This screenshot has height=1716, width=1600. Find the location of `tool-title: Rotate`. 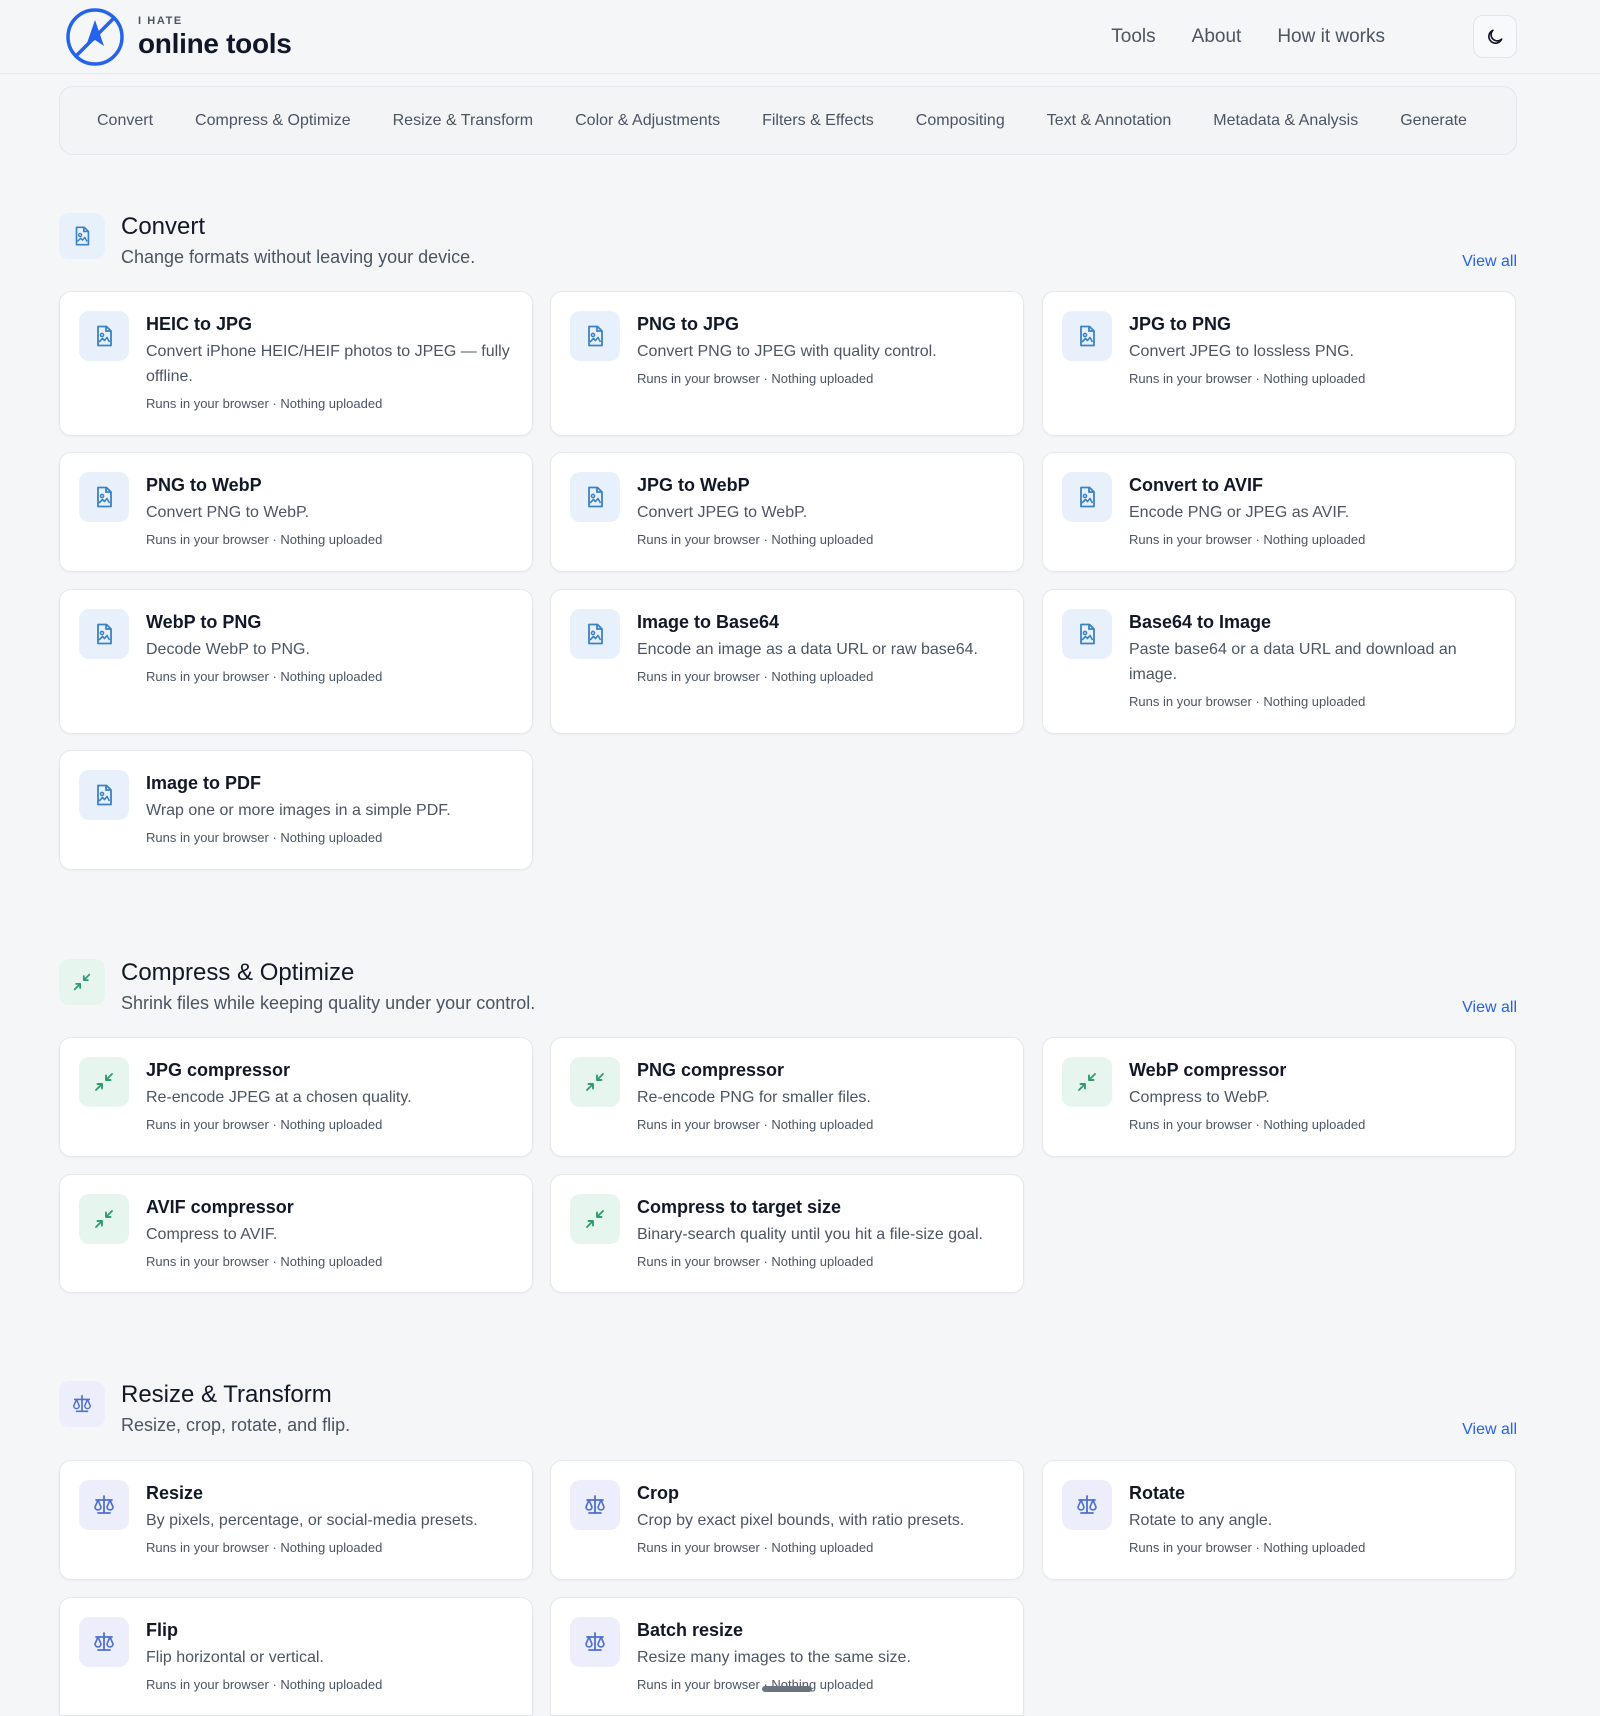

tool-title: Rotate is located at coordinates (1157, 1493).